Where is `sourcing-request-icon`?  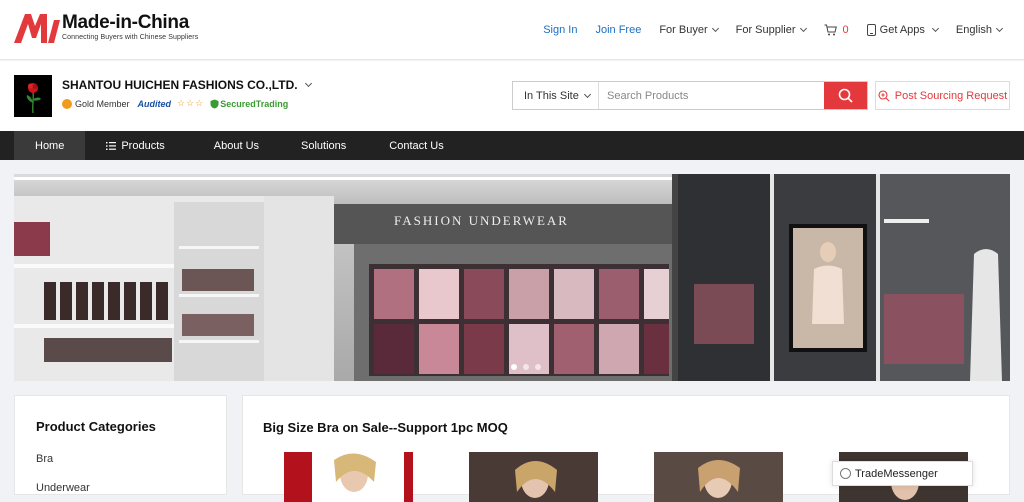
sourcing-request-icon is located at coordinates (884, 95).